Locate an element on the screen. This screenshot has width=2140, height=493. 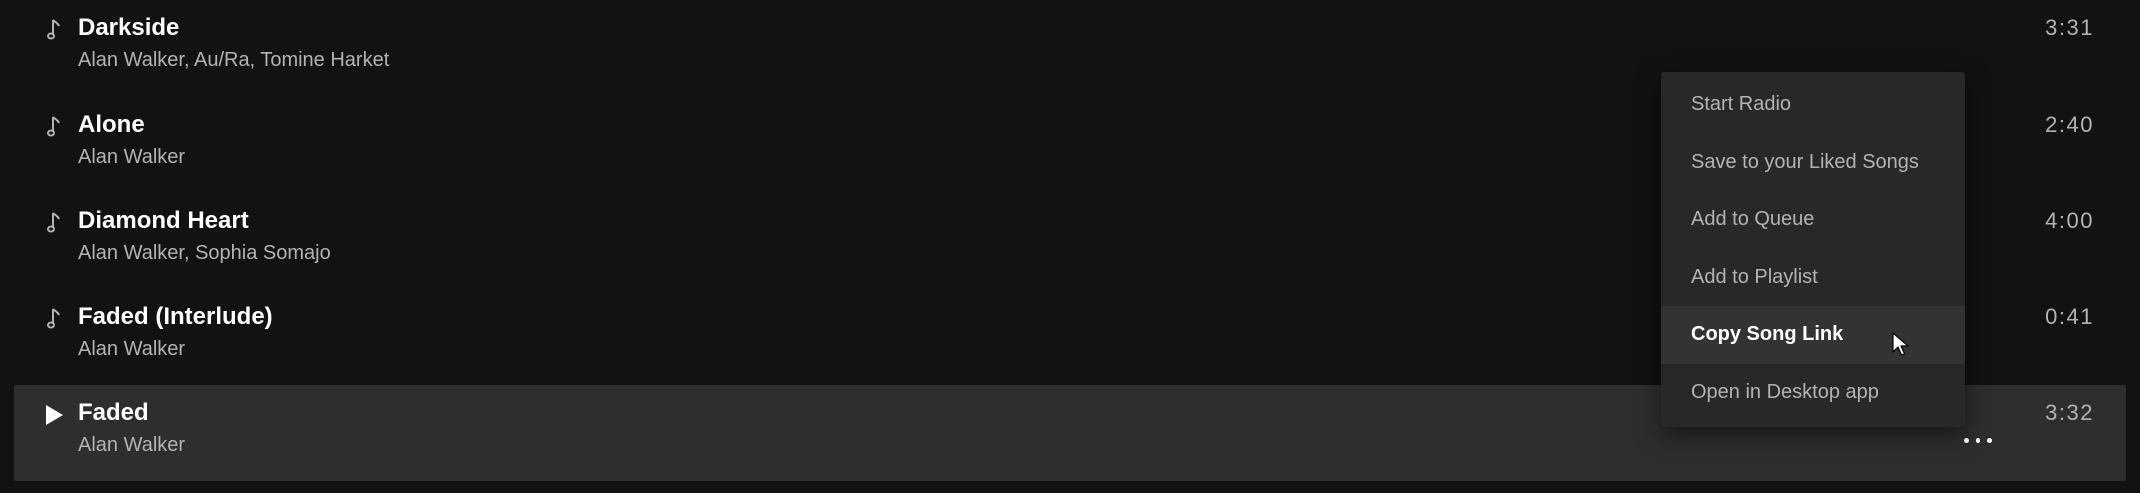
more-options-icon is located at coordinates (1978, 440).